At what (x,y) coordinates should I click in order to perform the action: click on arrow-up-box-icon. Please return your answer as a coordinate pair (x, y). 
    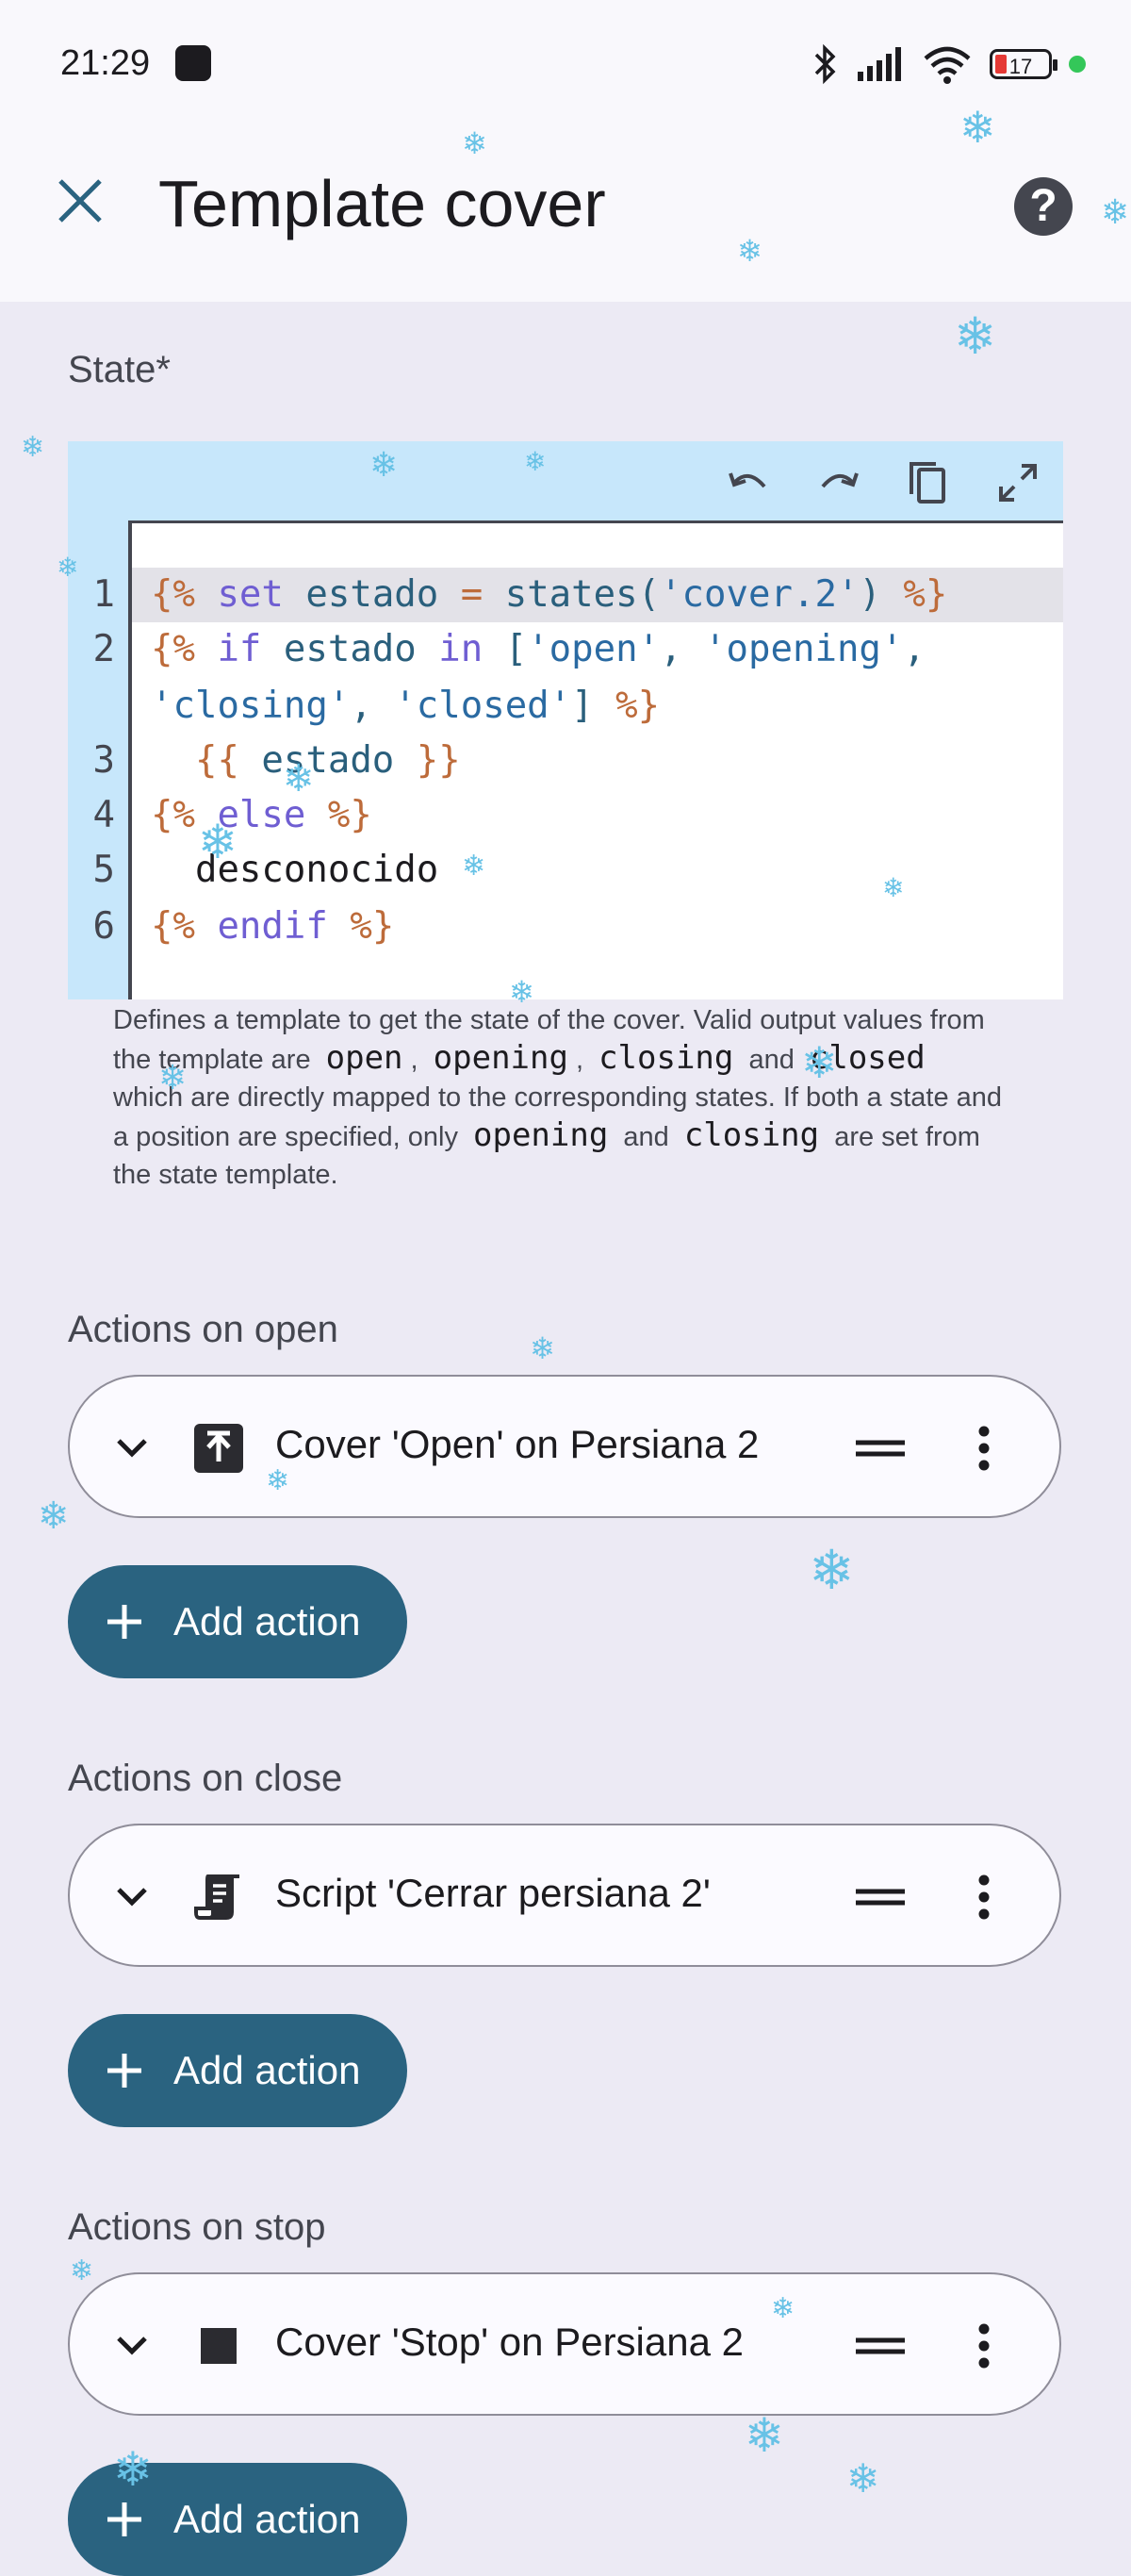
    Looking at the image, I should click on (219, 1448).